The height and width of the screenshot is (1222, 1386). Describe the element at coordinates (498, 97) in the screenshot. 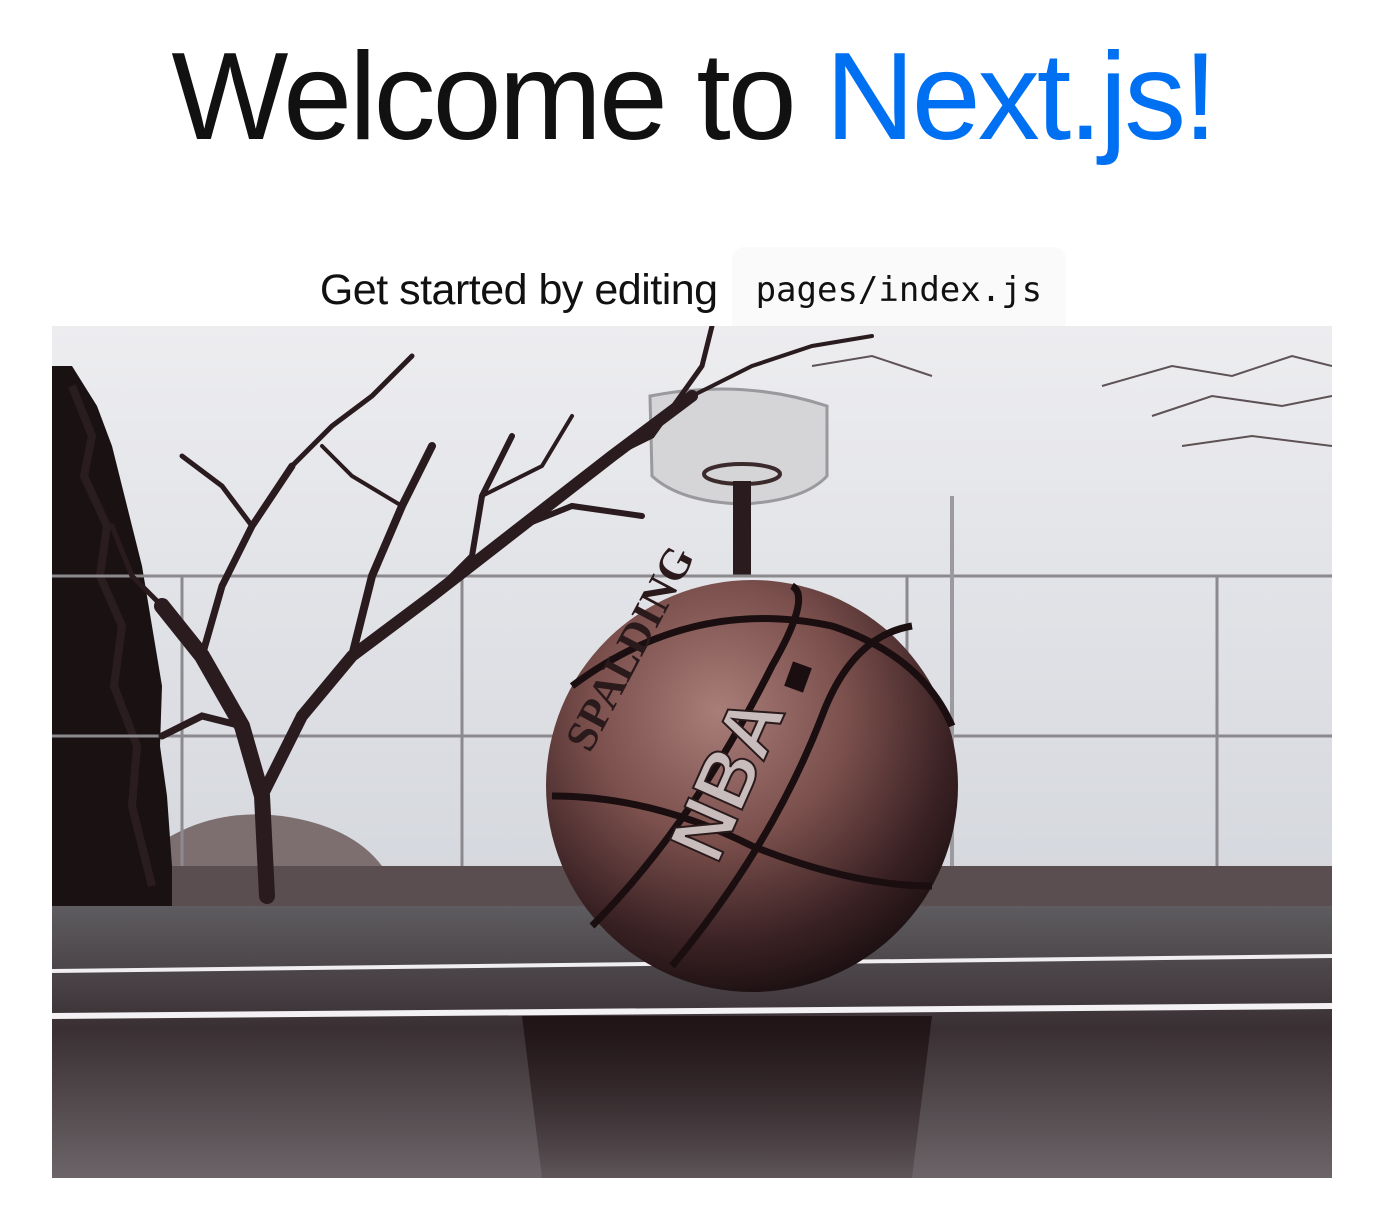

I see `title-prefix: Welcome to` at that location.